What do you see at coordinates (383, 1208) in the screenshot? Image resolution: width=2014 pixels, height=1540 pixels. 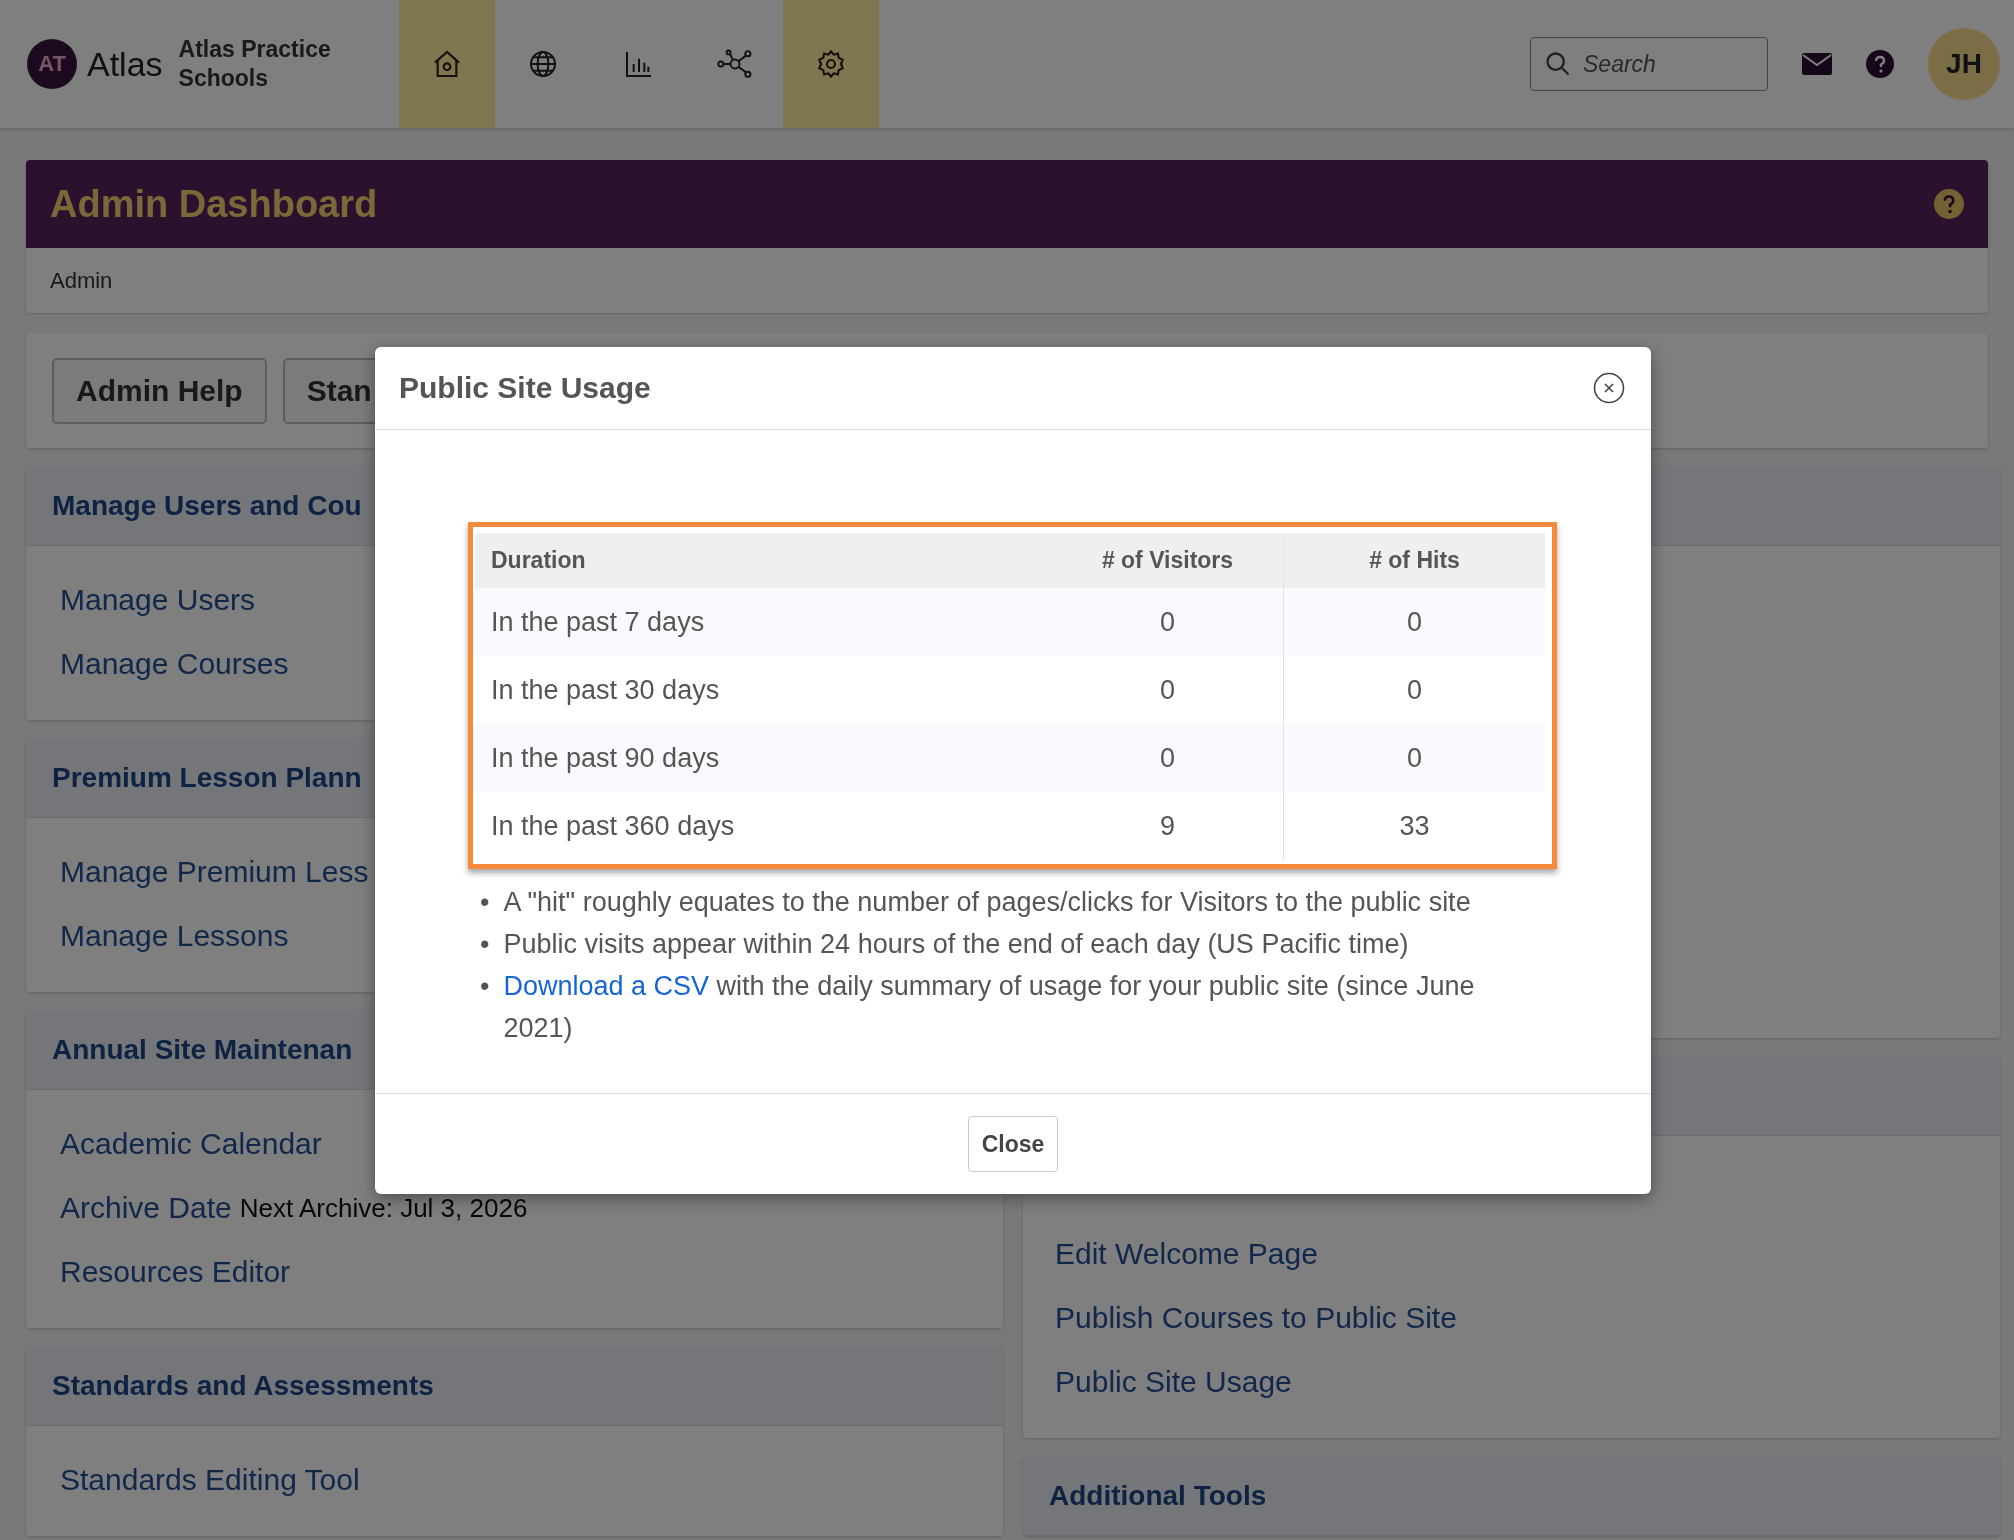 I see `archive-note: Next Archive: Jul 3, 2026` at bounding box center [383, 1208].